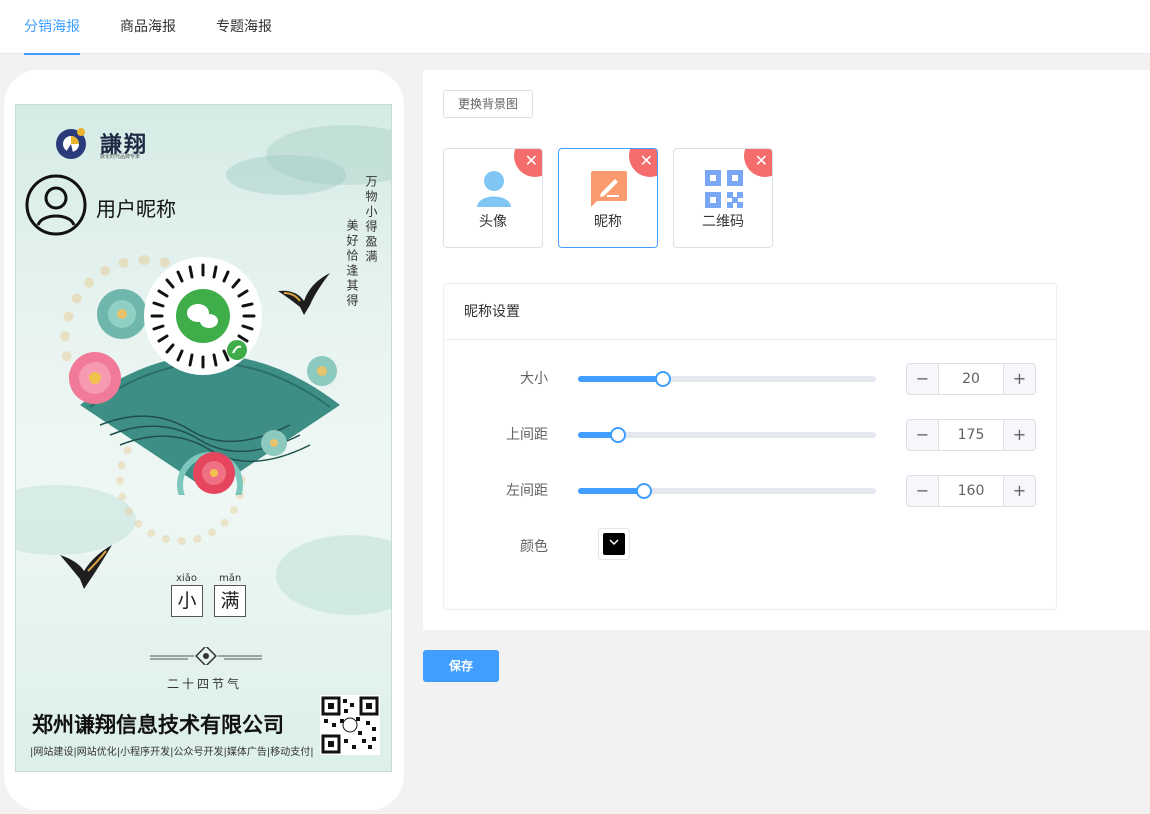  I want to click on top-margin-stepper: − 175 +, so click(971, 435).